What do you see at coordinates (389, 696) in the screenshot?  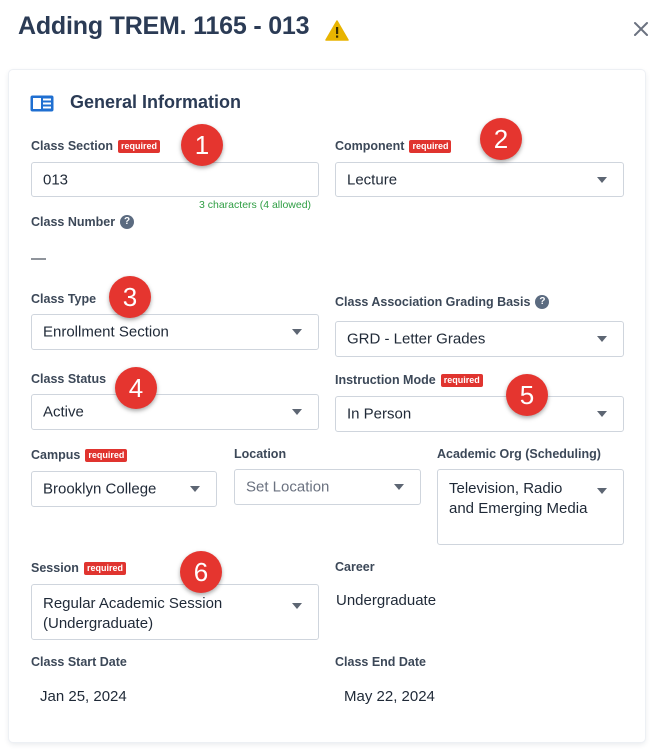 I see `end-date-value: May 22, 2024` at bounding box center [389, 696].